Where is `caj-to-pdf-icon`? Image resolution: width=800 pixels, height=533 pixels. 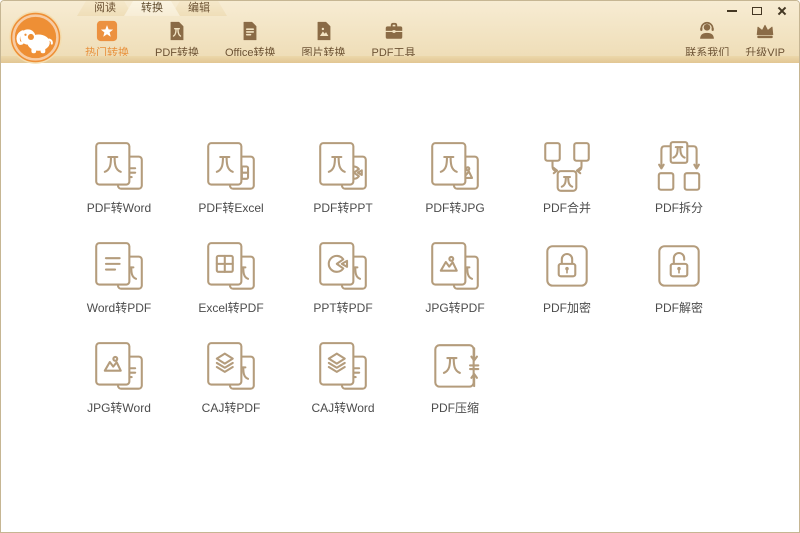
caj-to-pdf-icon is located at coordinates (231, 368).